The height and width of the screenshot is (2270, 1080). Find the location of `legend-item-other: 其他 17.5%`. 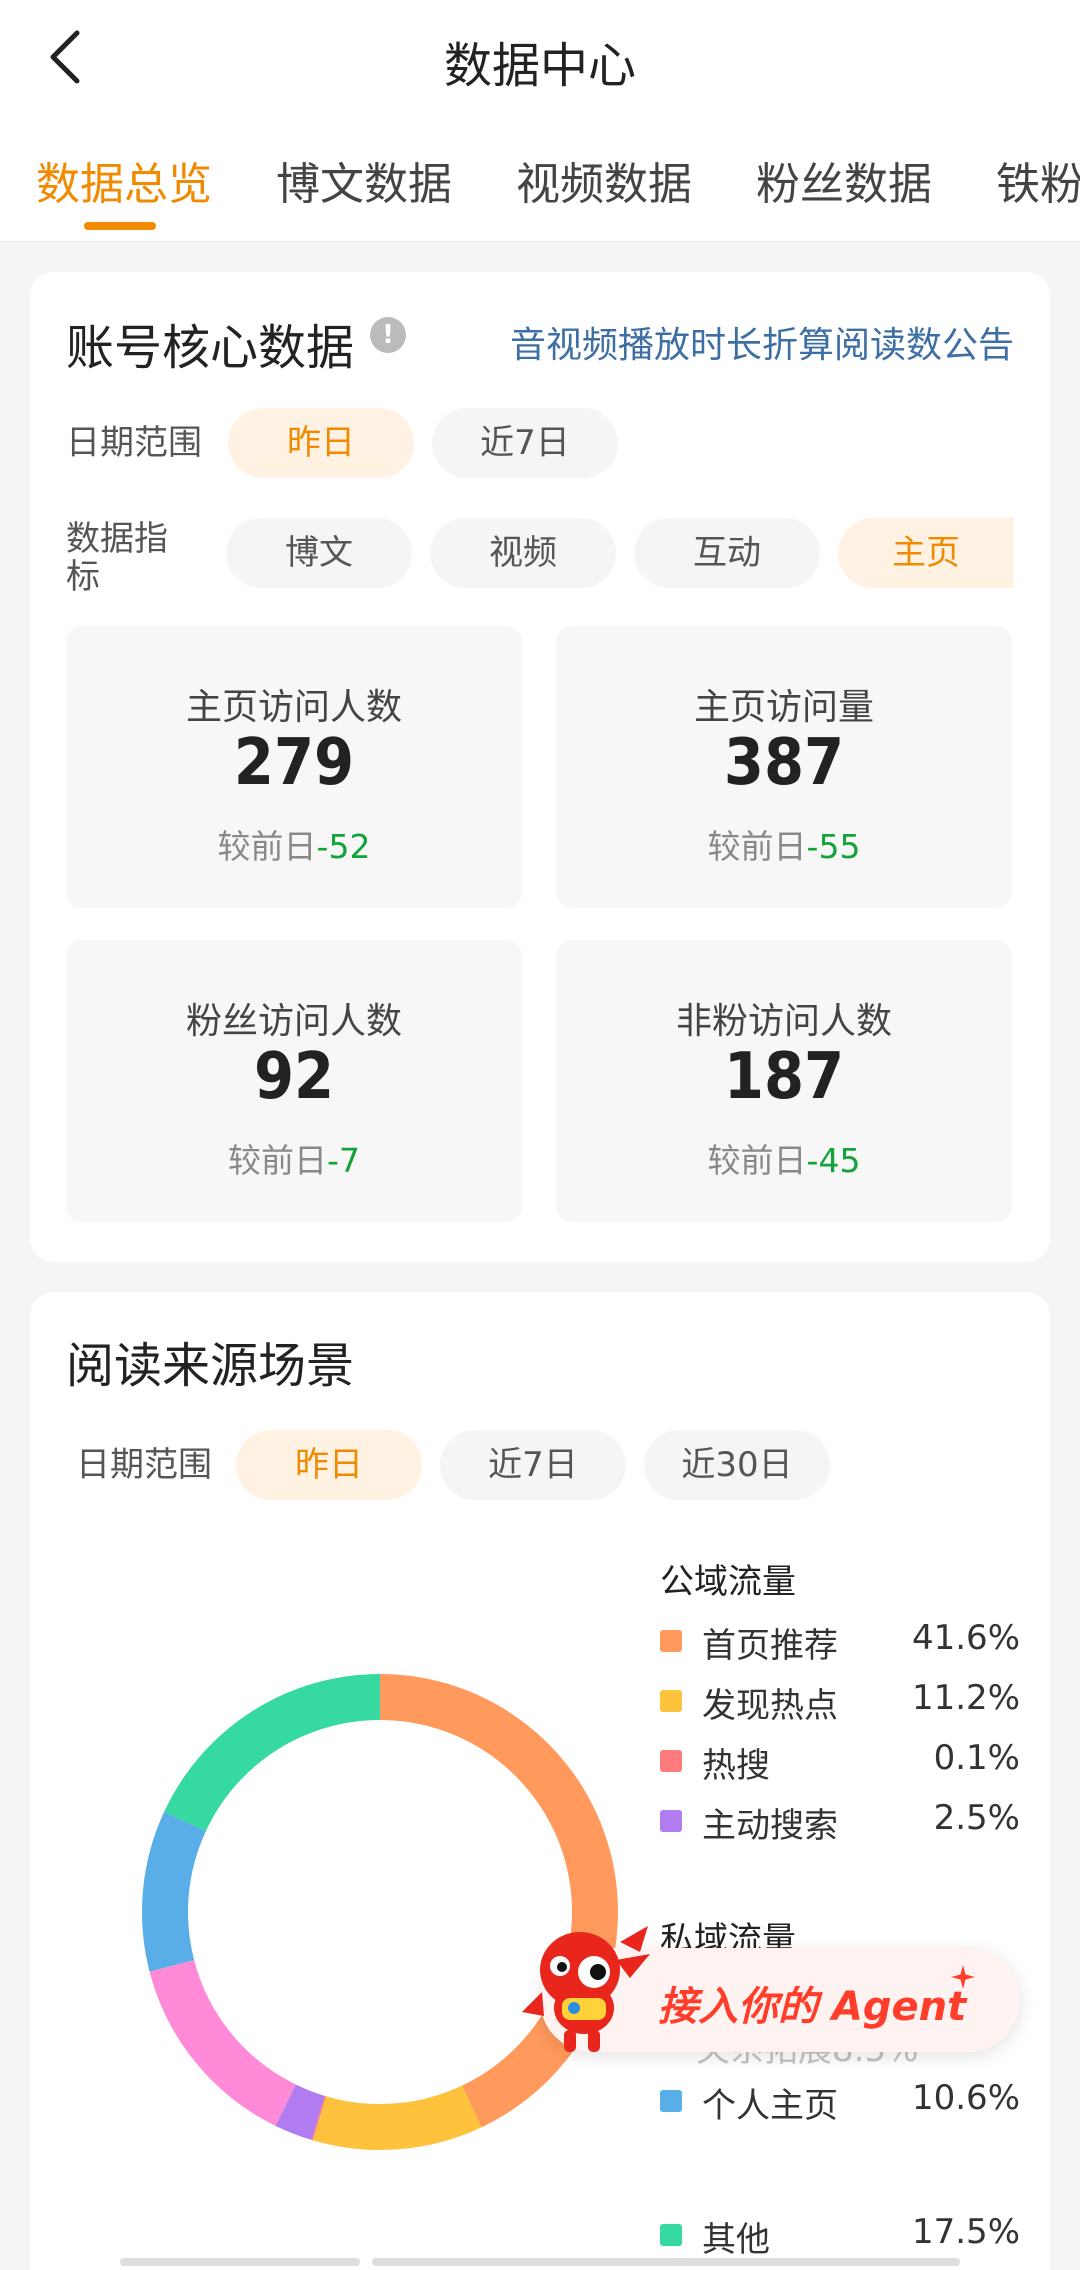

legend-item-other: 其他 17.5% is located at coordinates (840, 2236).